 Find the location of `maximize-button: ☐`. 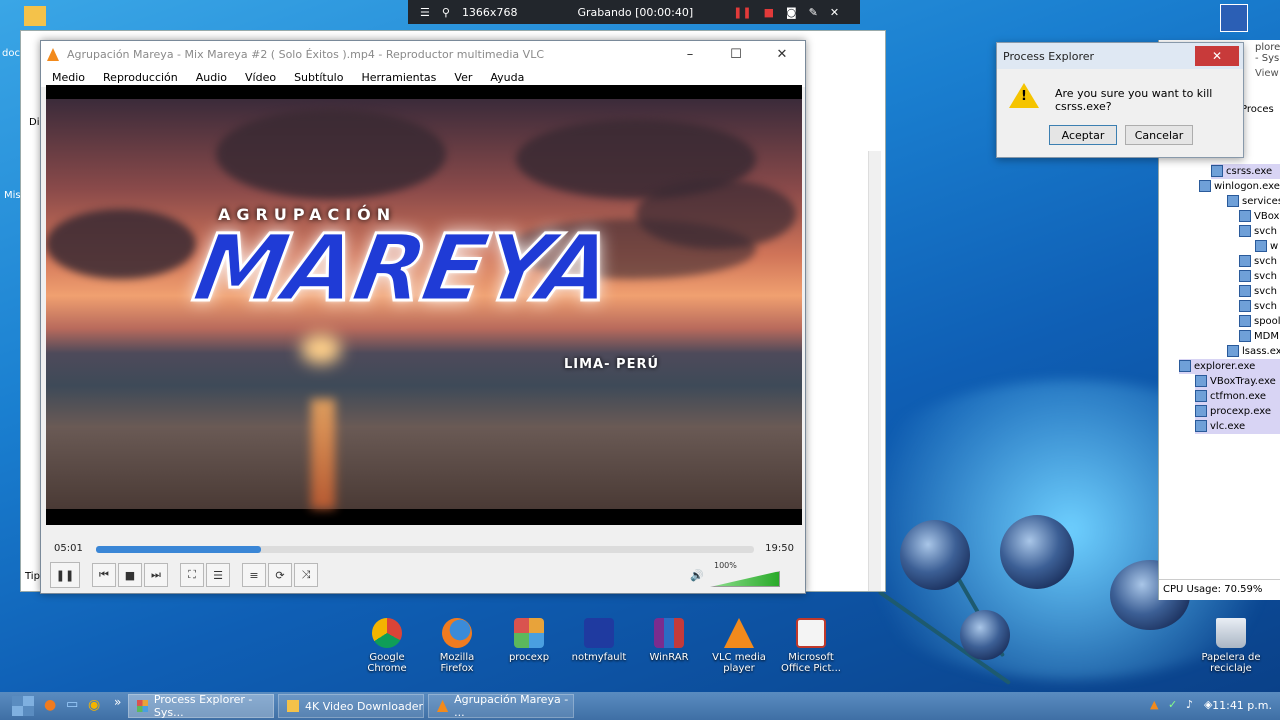

maximize-button: ☐ is located at coordinates (736, 54).